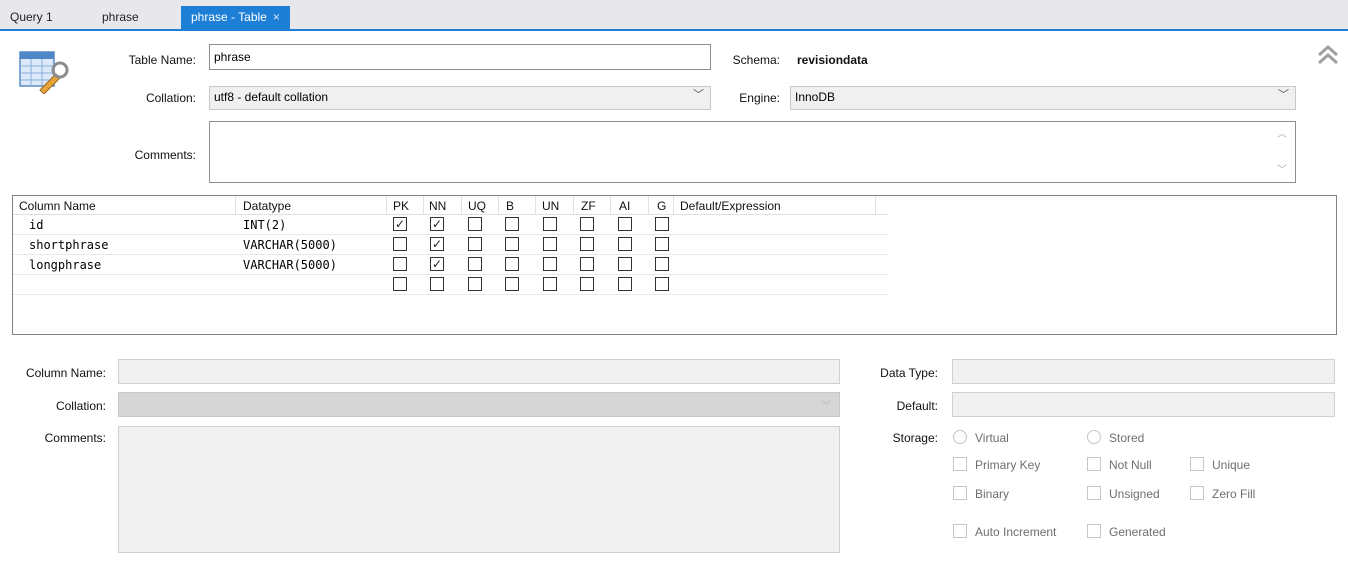 This screenshot has width=1348, height=571. Describe the element at coordinates (65, 373) in the screenshot. I see `column-name-label: Column Name:` at that location.